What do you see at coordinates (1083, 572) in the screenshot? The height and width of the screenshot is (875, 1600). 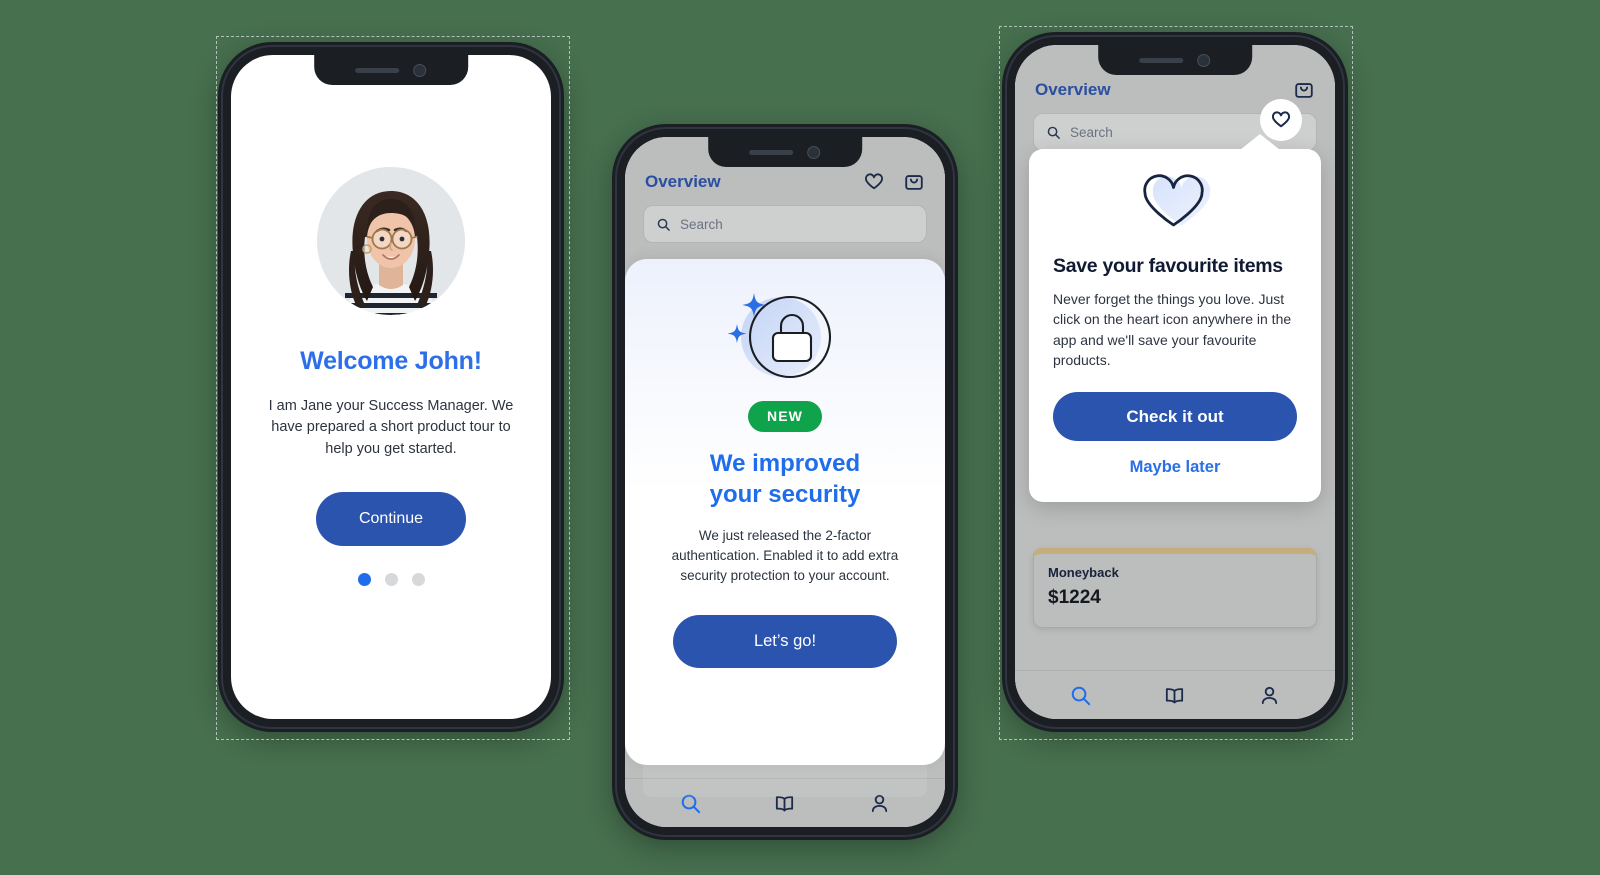 I see `moneyback-label: Moneyback` at bounding box center [1083, 572].